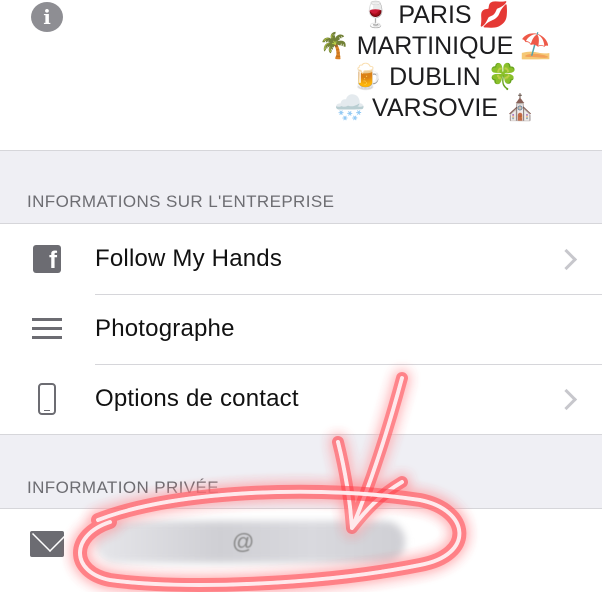  Describe the element at coordinates (47, 544) in the screenshot. I see `mail-icon` at that location.